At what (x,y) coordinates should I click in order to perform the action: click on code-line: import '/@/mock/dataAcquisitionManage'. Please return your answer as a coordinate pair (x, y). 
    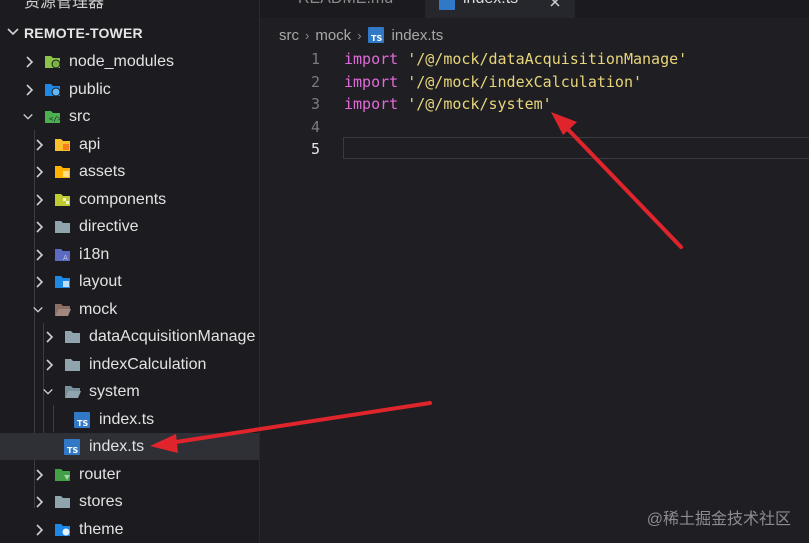
    Looking at the image, I should click on (515, 59).